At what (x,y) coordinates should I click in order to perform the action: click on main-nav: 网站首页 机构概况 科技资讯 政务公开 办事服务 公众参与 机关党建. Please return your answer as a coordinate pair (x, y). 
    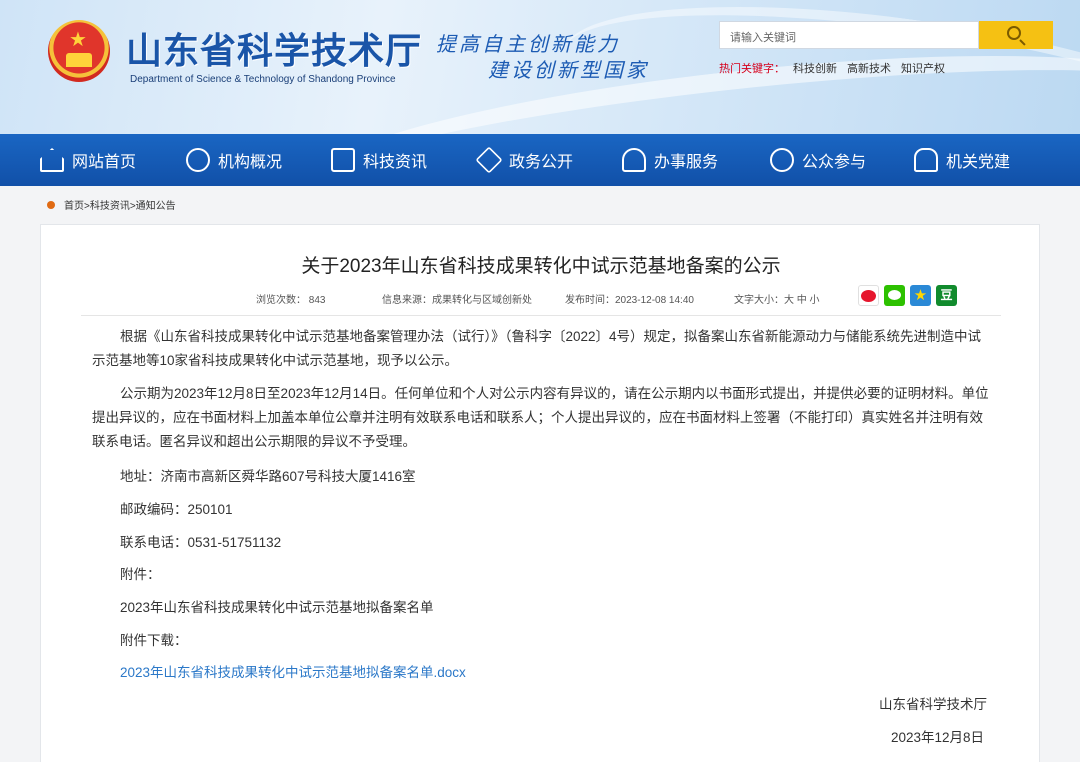
    Looking at the image, I should click on (540, 160).